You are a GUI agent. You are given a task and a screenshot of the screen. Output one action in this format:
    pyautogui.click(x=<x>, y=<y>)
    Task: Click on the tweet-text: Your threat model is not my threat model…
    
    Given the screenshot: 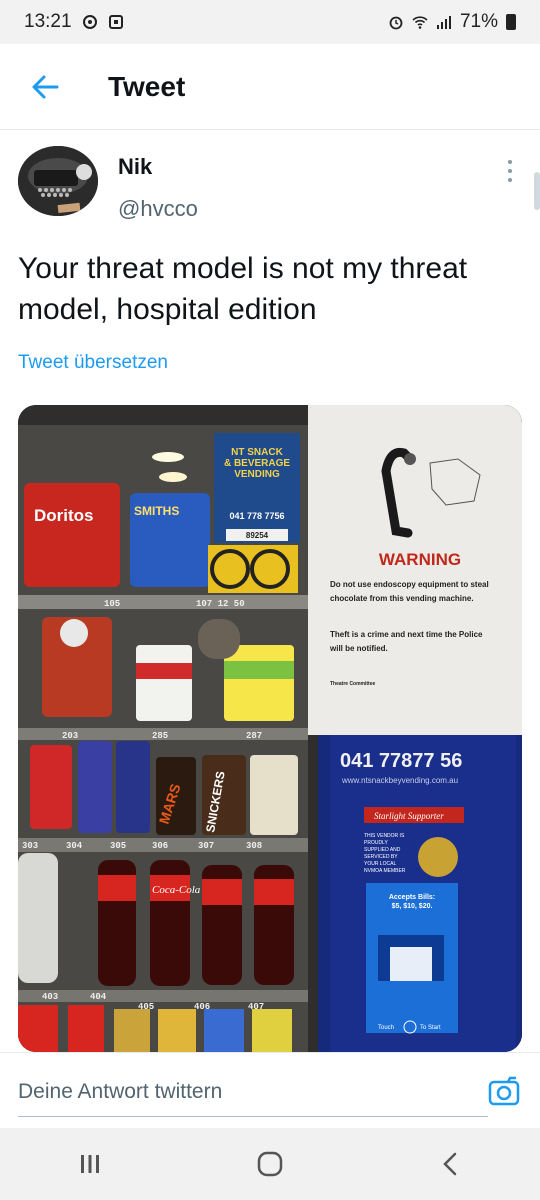 What is the action you would take?
    pyautogui.click(x=243, y=289)
    